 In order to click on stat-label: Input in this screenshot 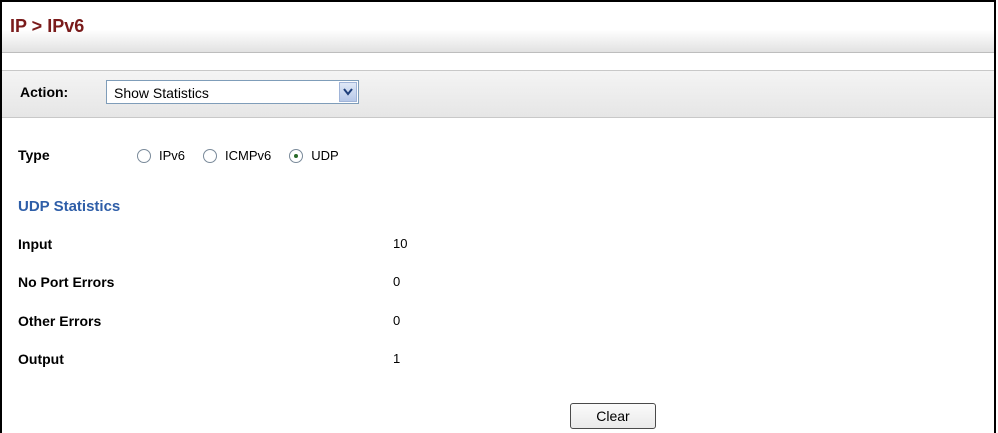, I will do `click(35, 244)`.